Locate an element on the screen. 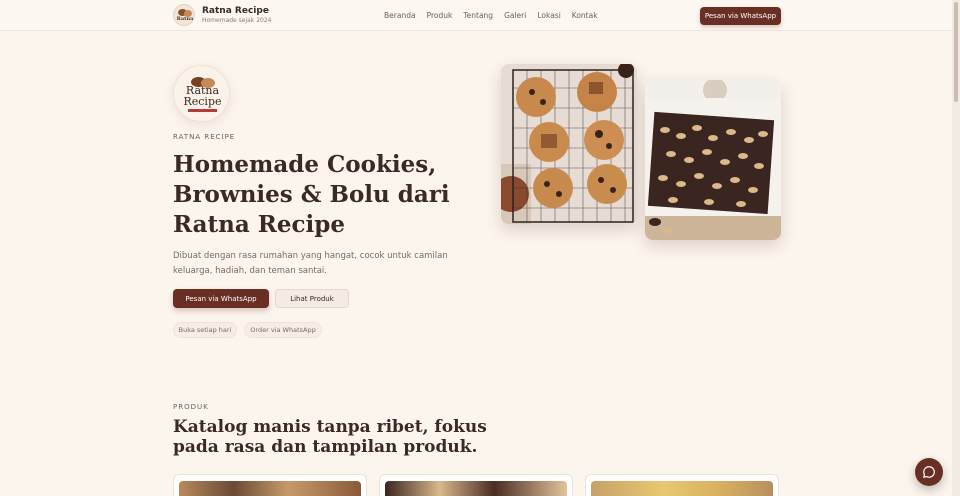 The image size is (960, 496). nav-link-tentang: Tentang is located at coordinates (478, 15).